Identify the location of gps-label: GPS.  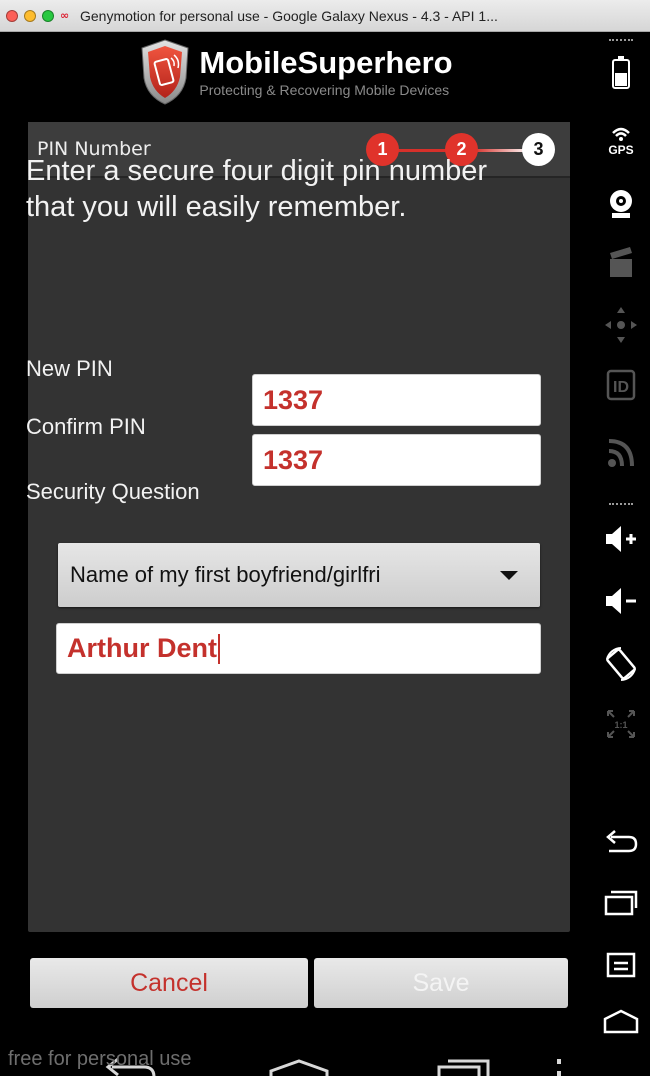
(620, 150).